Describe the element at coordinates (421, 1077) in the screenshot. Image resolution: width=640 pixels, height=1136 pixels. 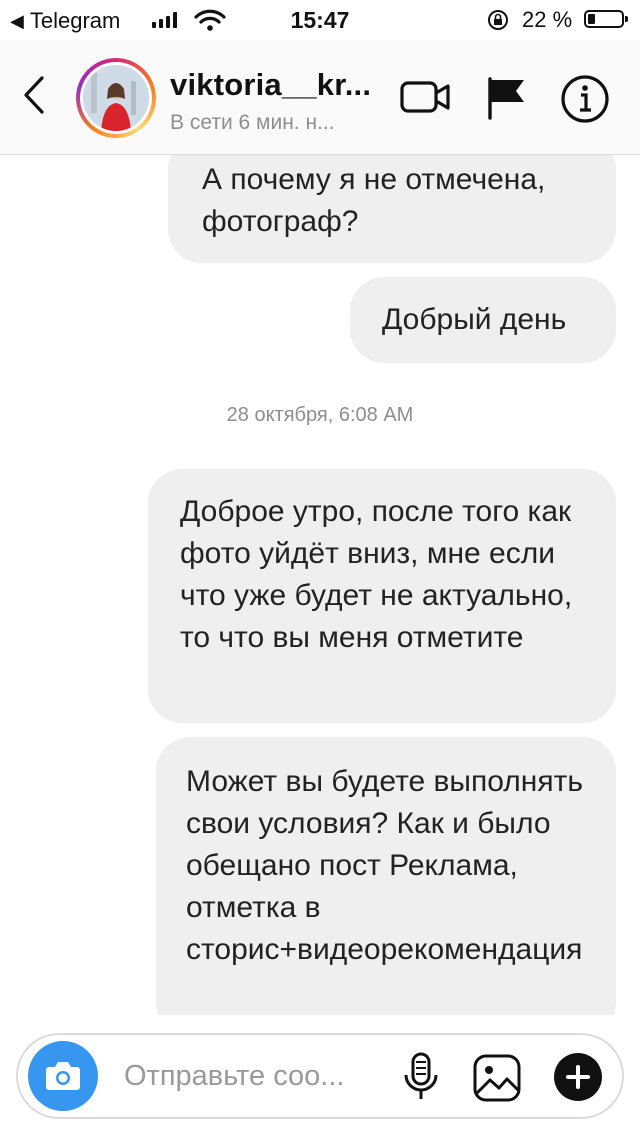
I see `microphone-icon` at that location.